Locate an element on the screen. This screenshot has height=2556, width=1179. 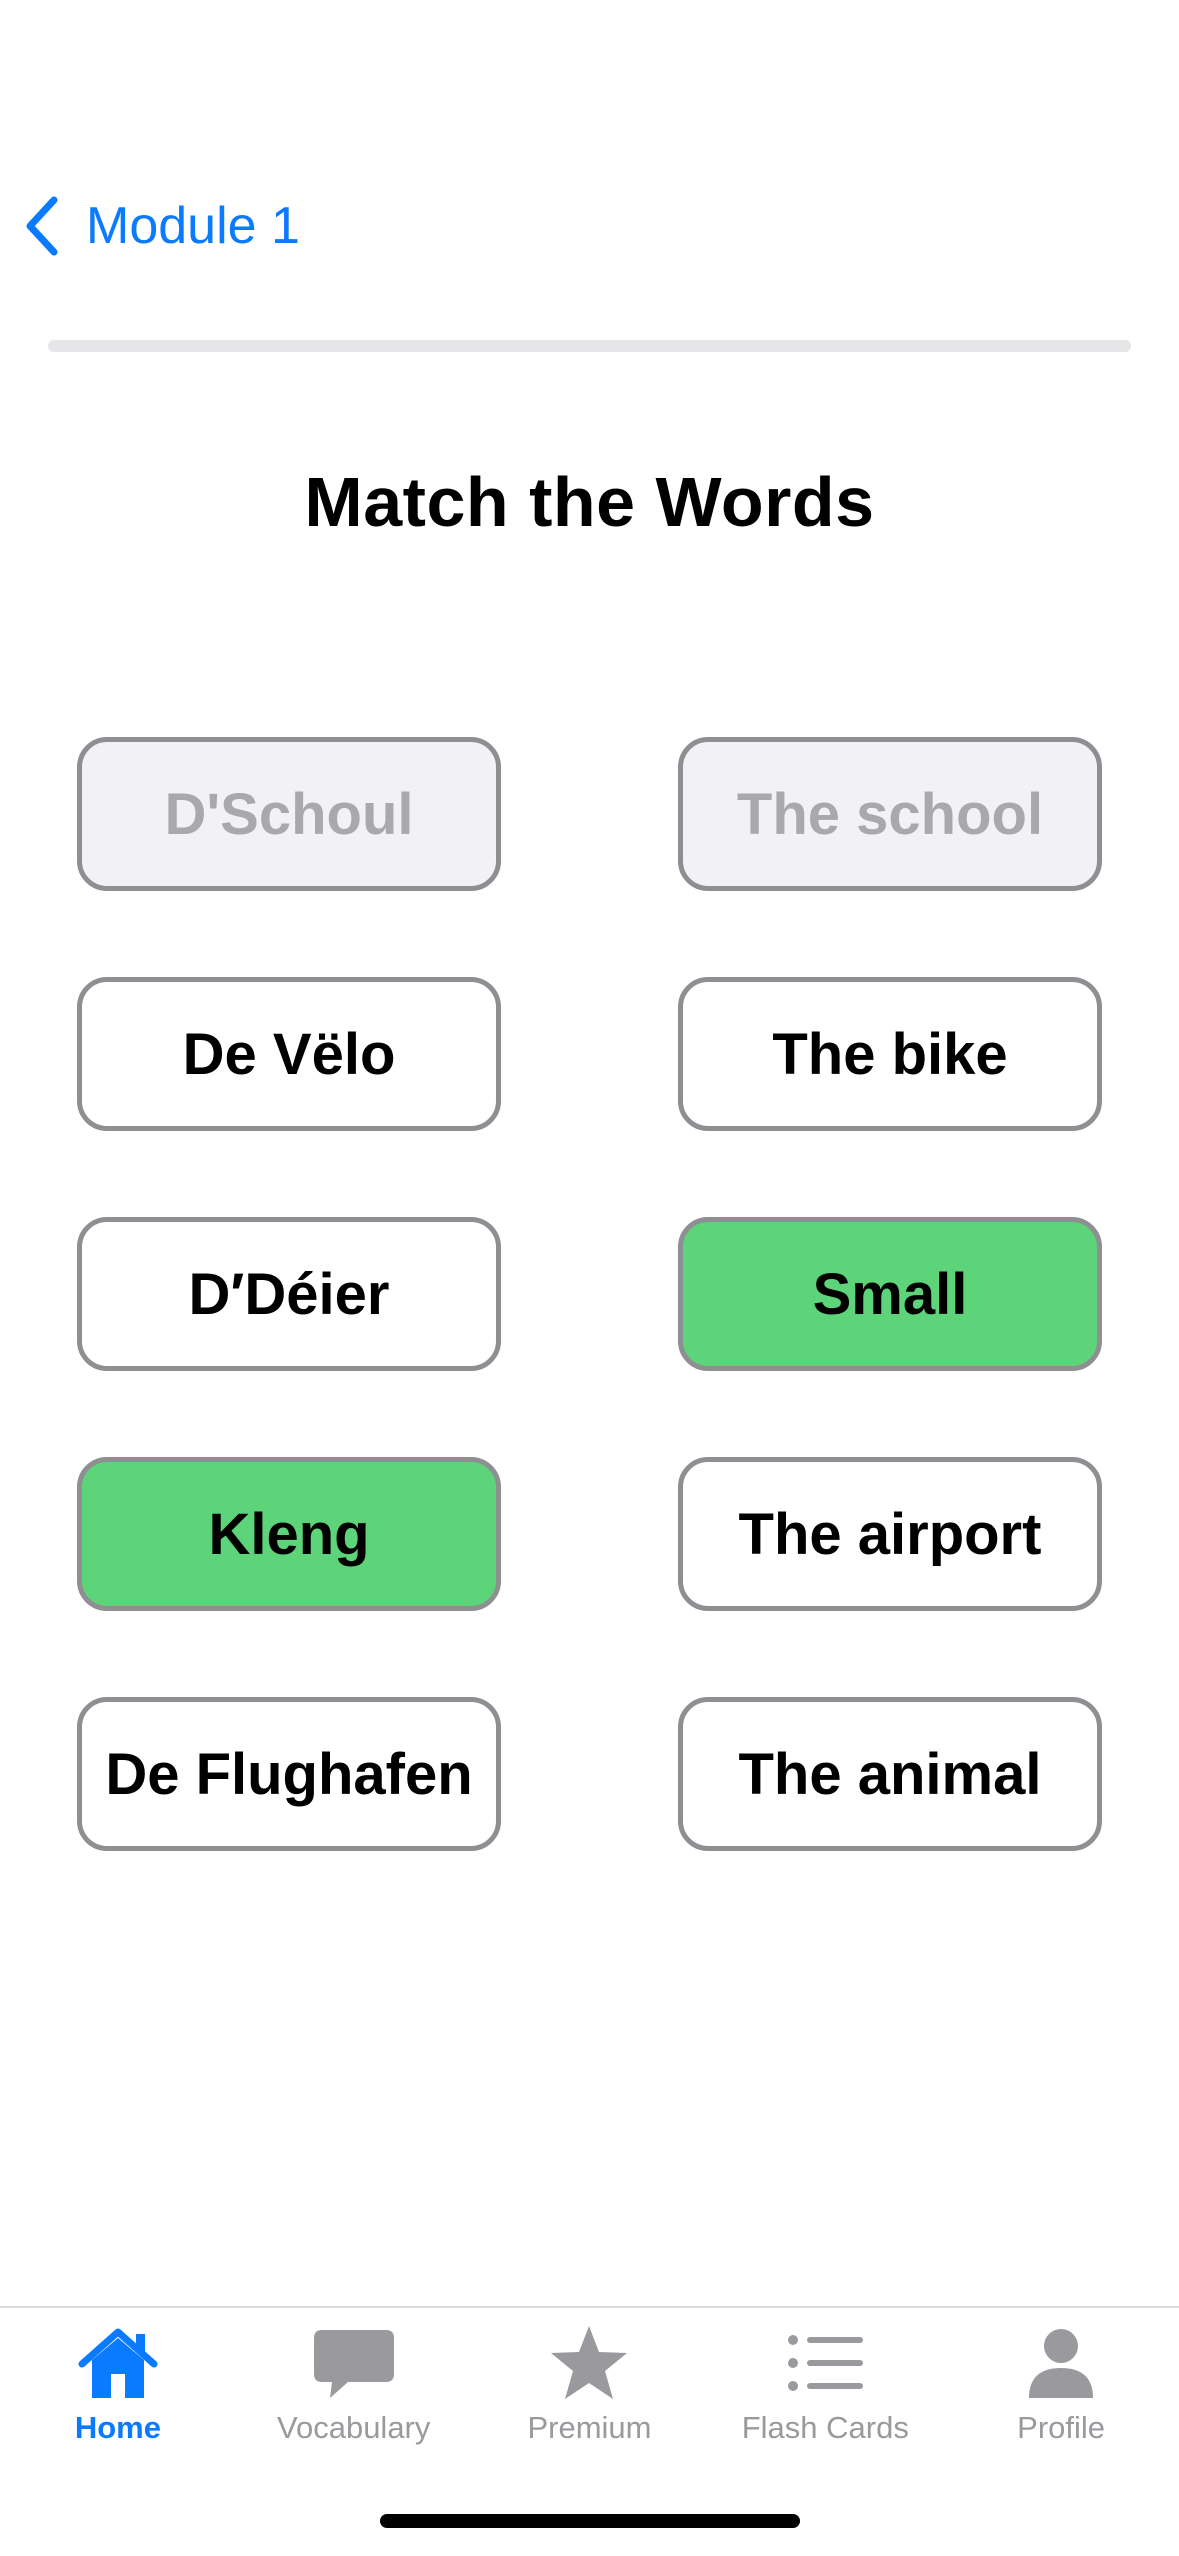
word-card-left-5: De Flughafen is located at coordinates (289, 1774).